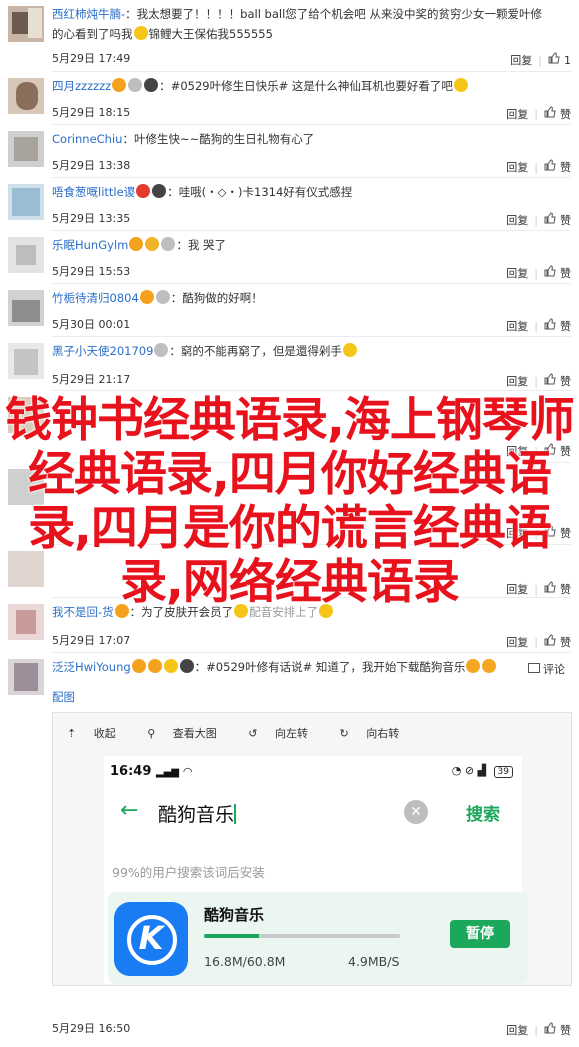 The height and width of the screenshot is (1047, 579). What do you see at coordinates (136, 244) in the screenshot?
I see `crown-badge-icon` at bounding box center [136, 244].